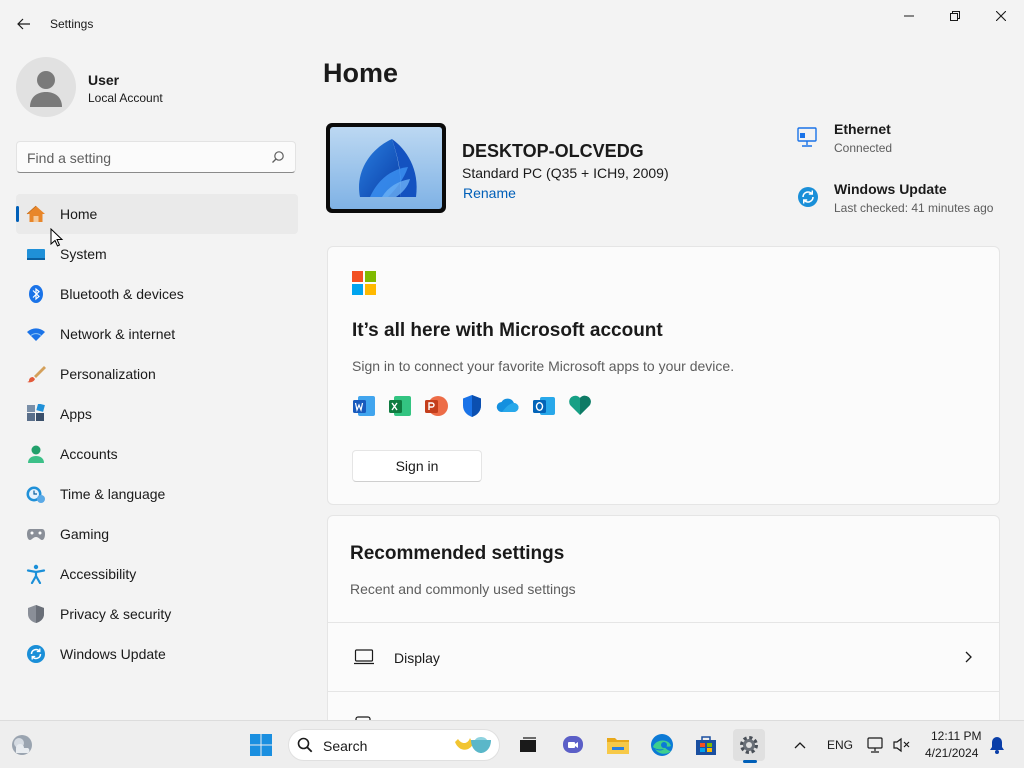 This screenshot has width=1024, height=768. What do you see at coordinates (22, 745) in the screenshot?
I see `widgets-button` at bounding box center [22, 745].